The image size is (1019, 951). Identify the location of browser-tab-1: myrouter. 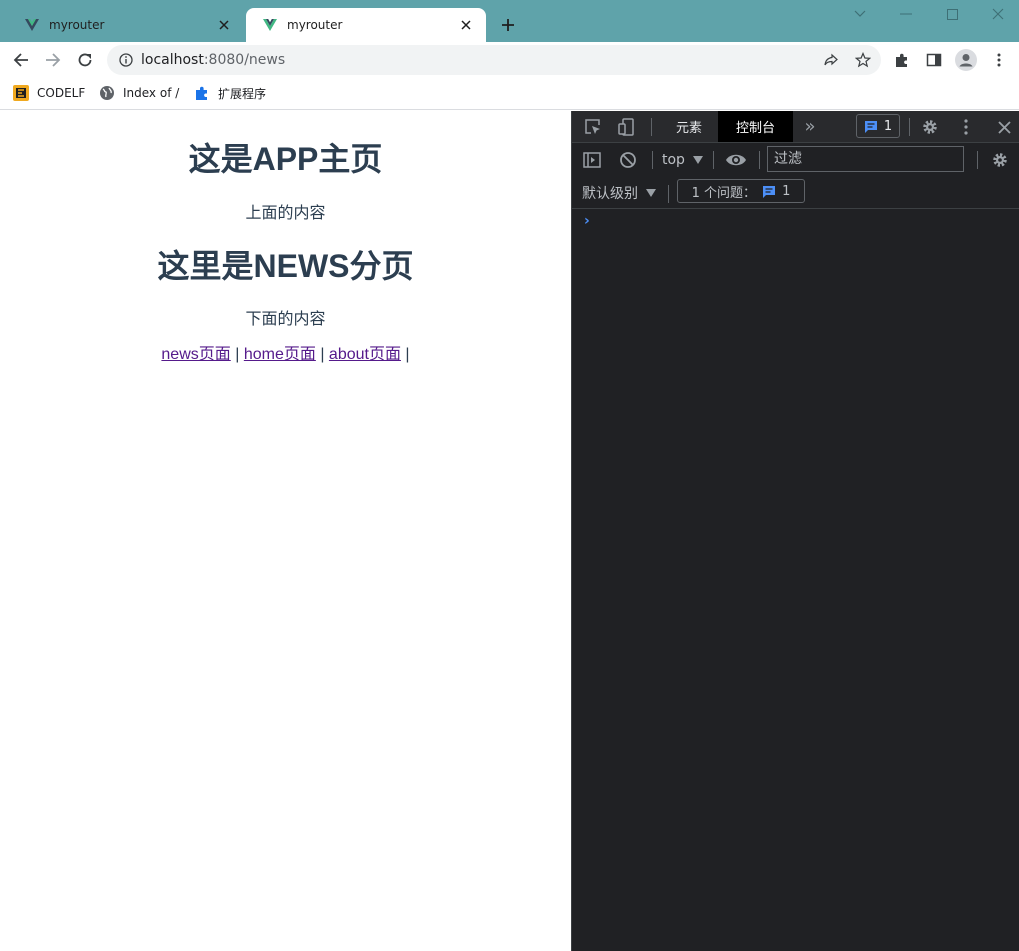
(126, 25).